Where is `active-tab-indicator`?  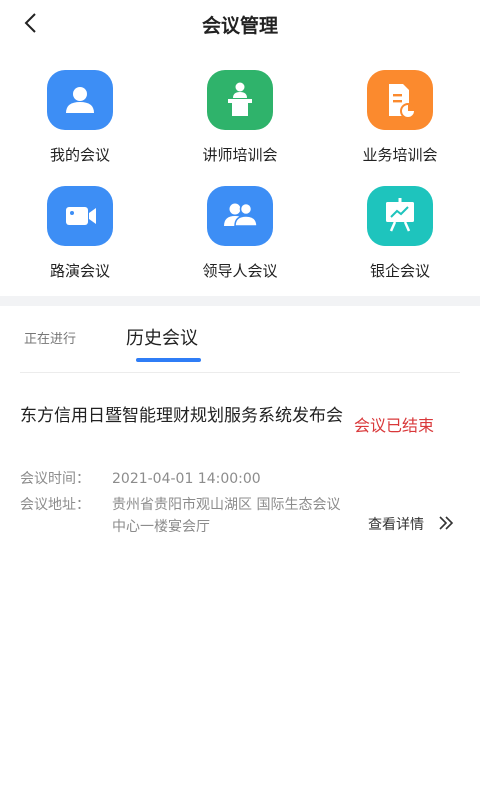 active-tab-indicator is located at coordinates (168, 360).